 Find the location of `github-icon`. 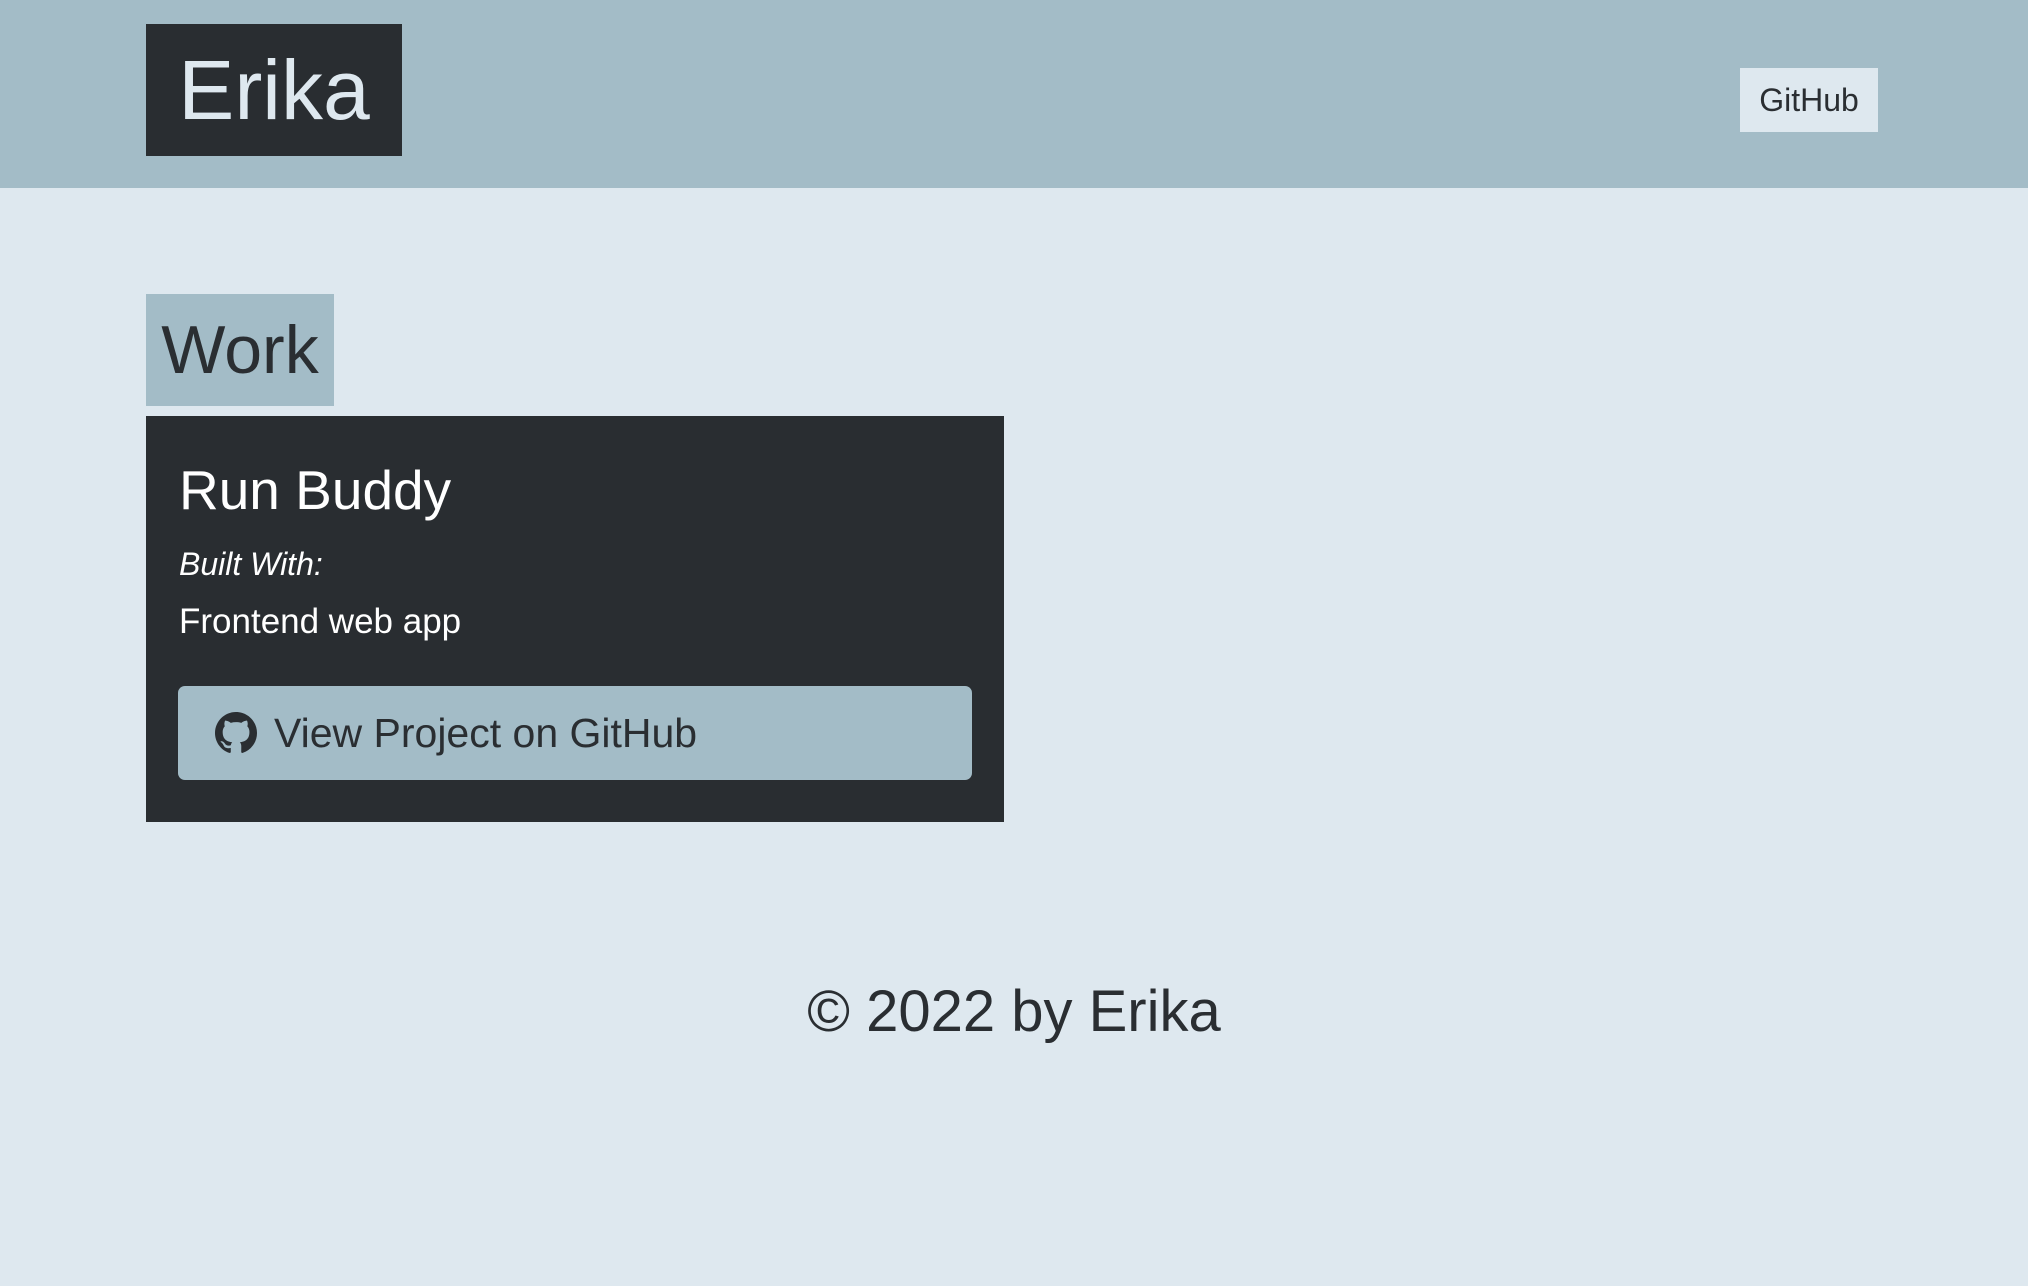

github-icon is located at coordinates (236, 733).